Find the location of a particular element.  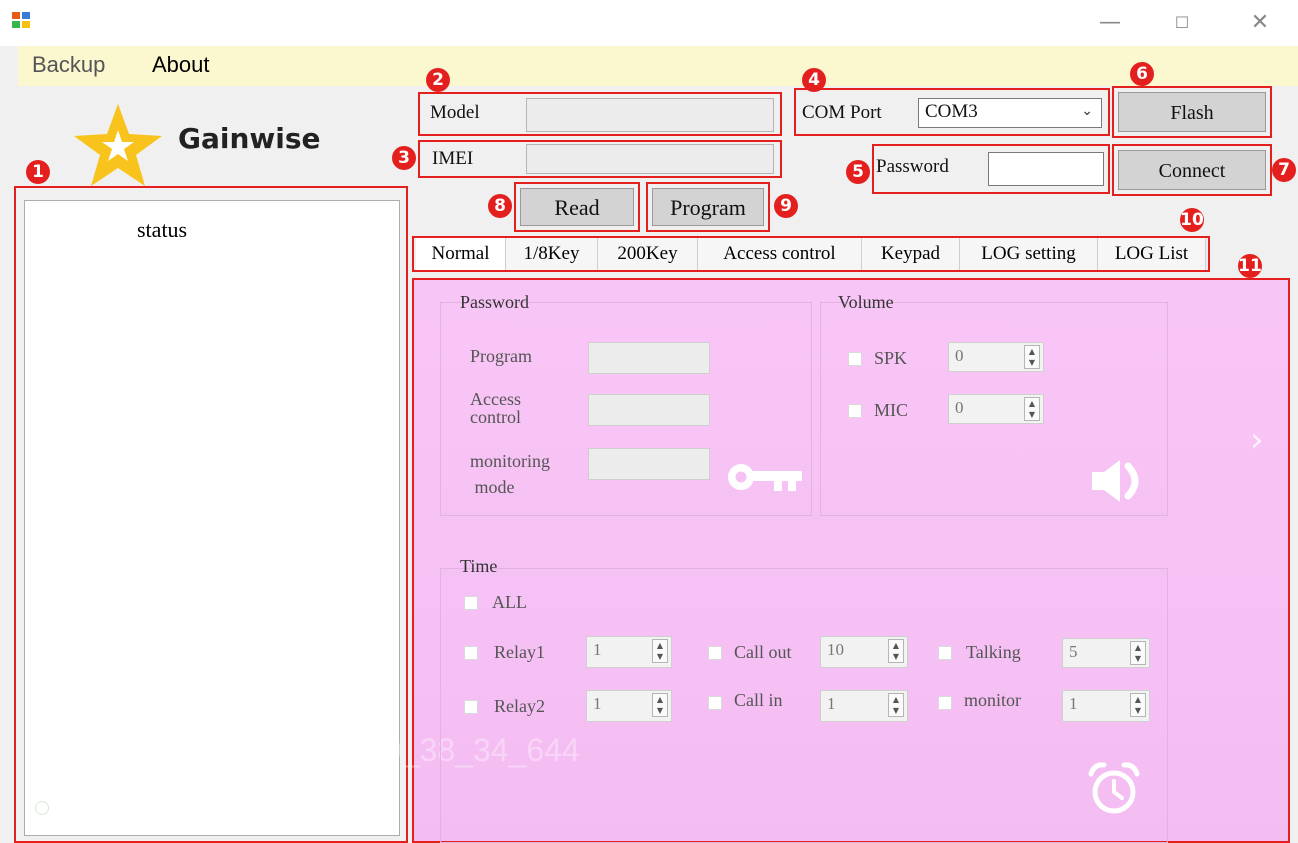

connect-frame: Connect is located at coordinates (1192, 170).